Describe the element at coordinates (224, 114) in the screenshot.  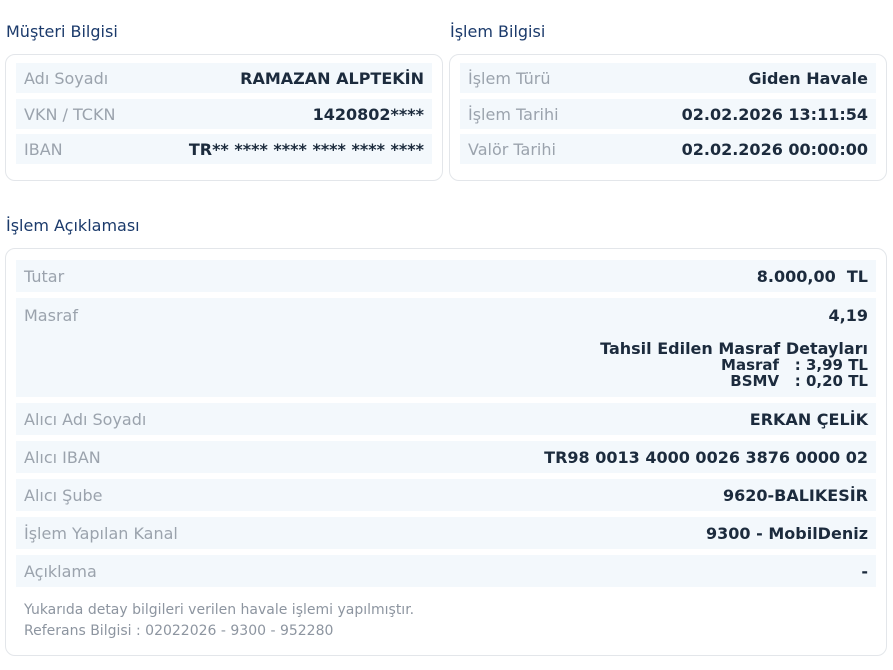
I see `customer-row-vkn: VKN / TCKN 1420802****` at that location.